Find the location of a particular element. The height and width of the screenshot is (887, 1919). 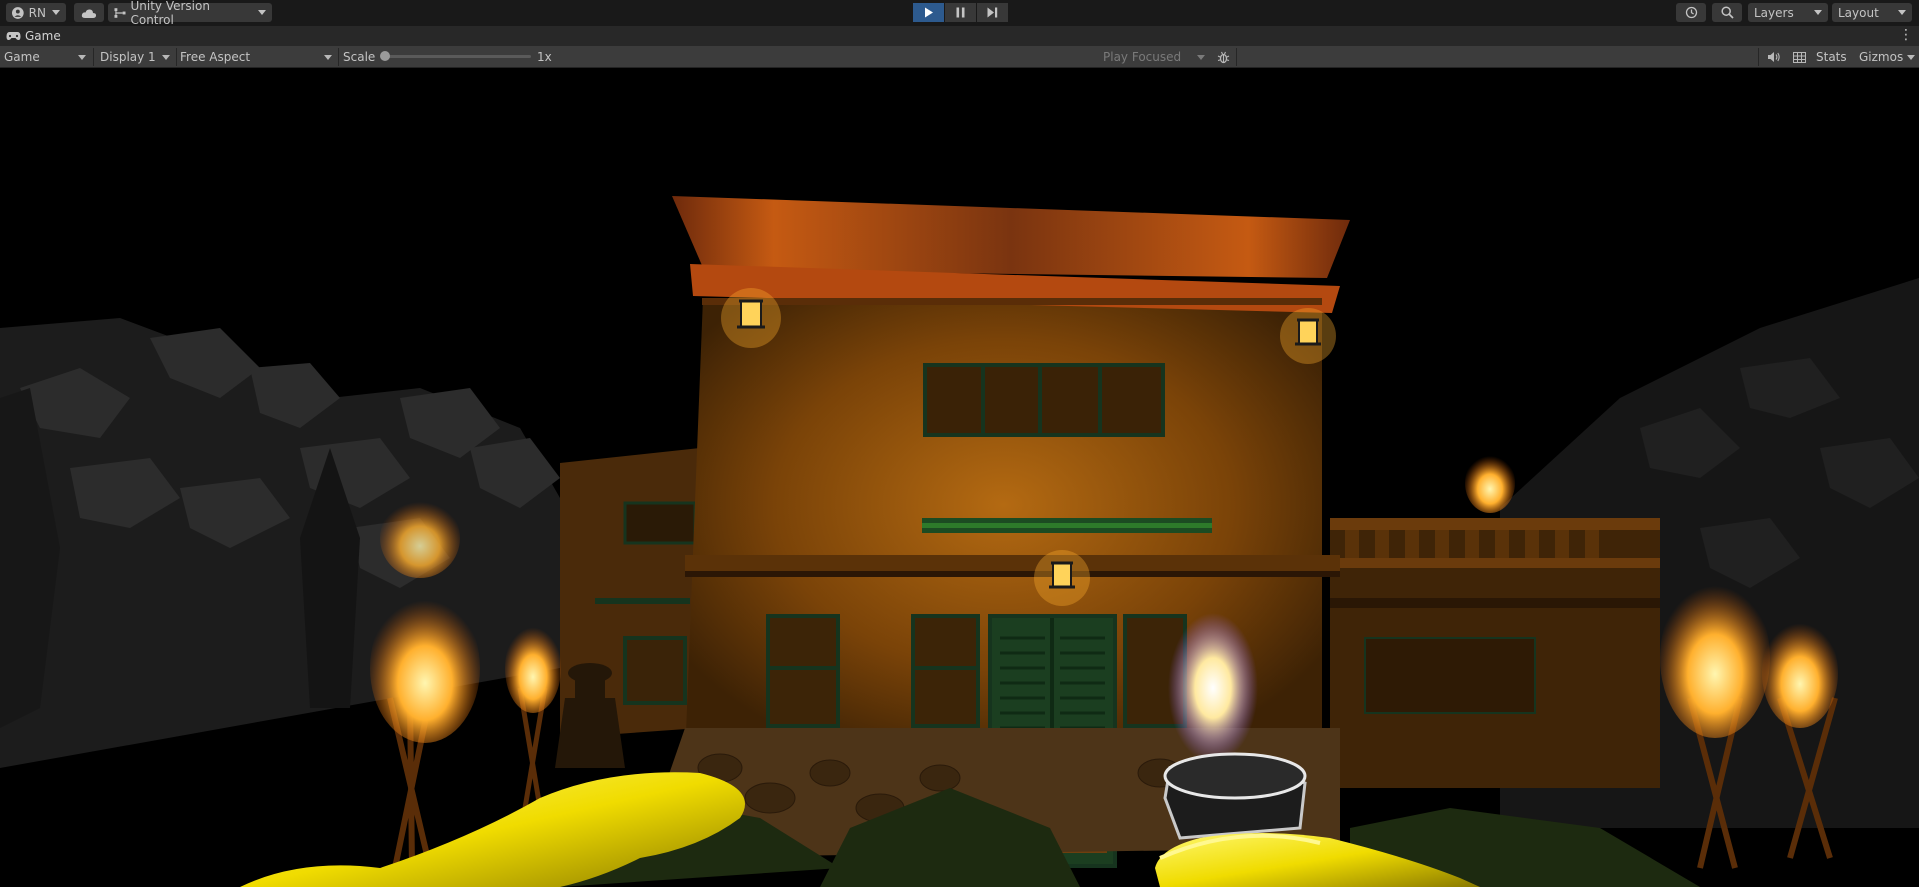

version-control-button: Unity Version Control is located at coordinates (190, 13).